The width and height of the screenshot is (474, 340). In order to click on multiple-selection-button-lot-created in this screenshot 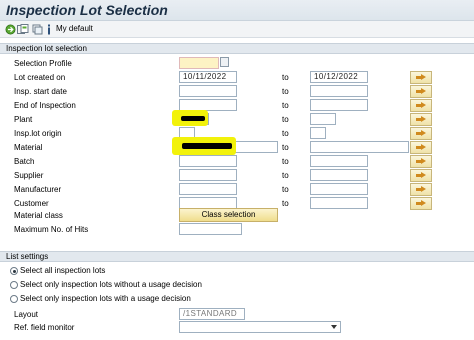, I will do `click(421, 77)`.